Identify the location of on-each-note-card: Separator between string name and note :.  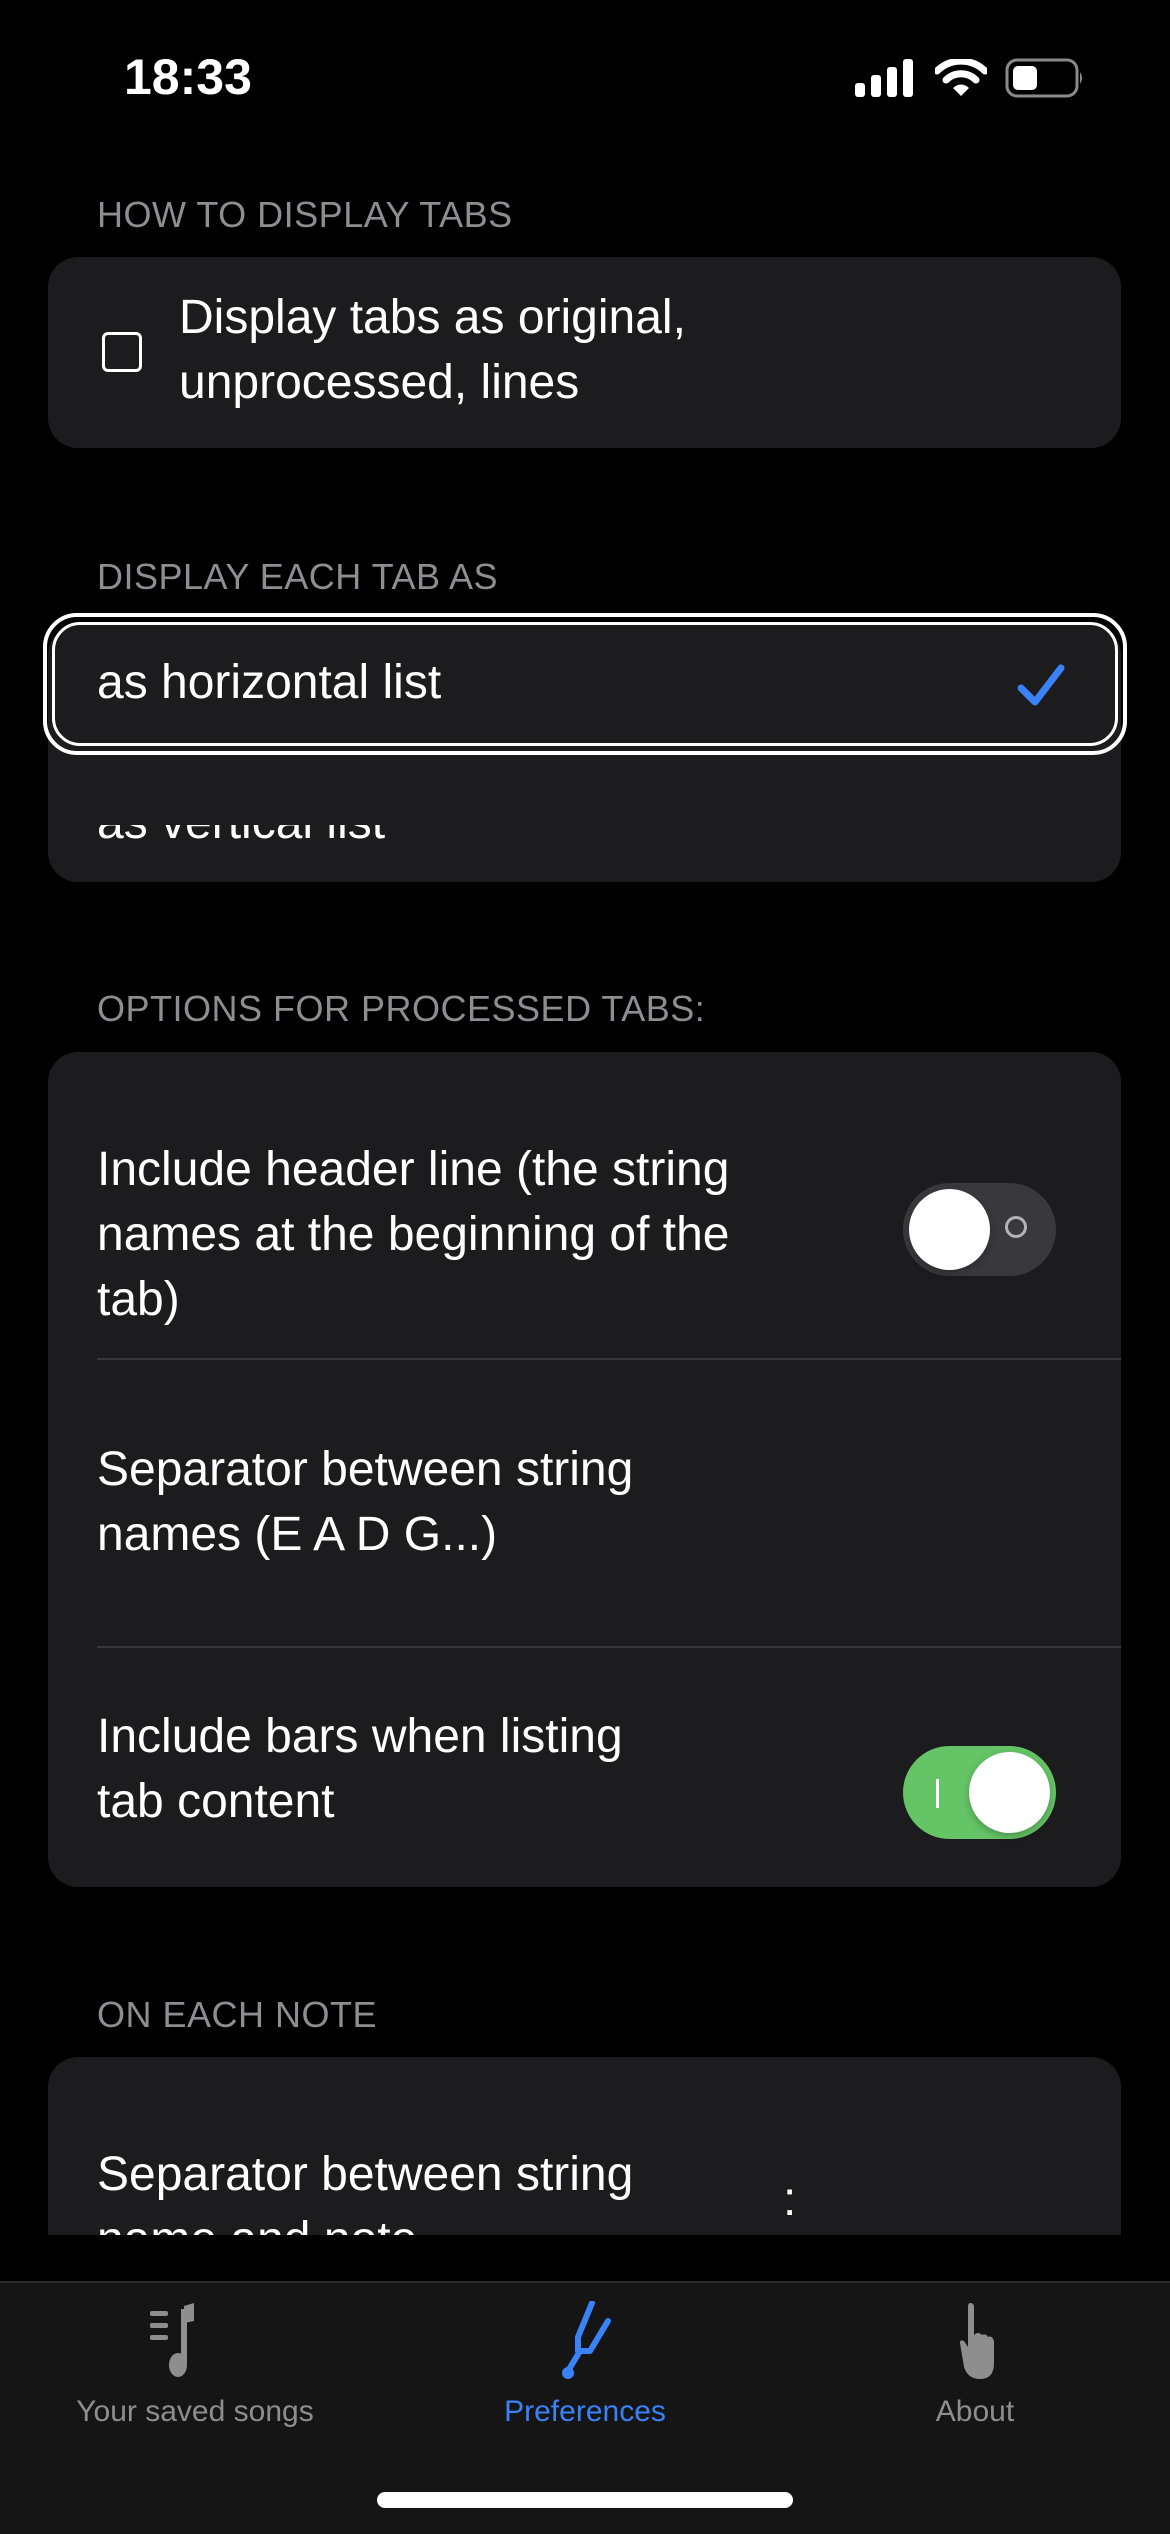
(584, 2146).